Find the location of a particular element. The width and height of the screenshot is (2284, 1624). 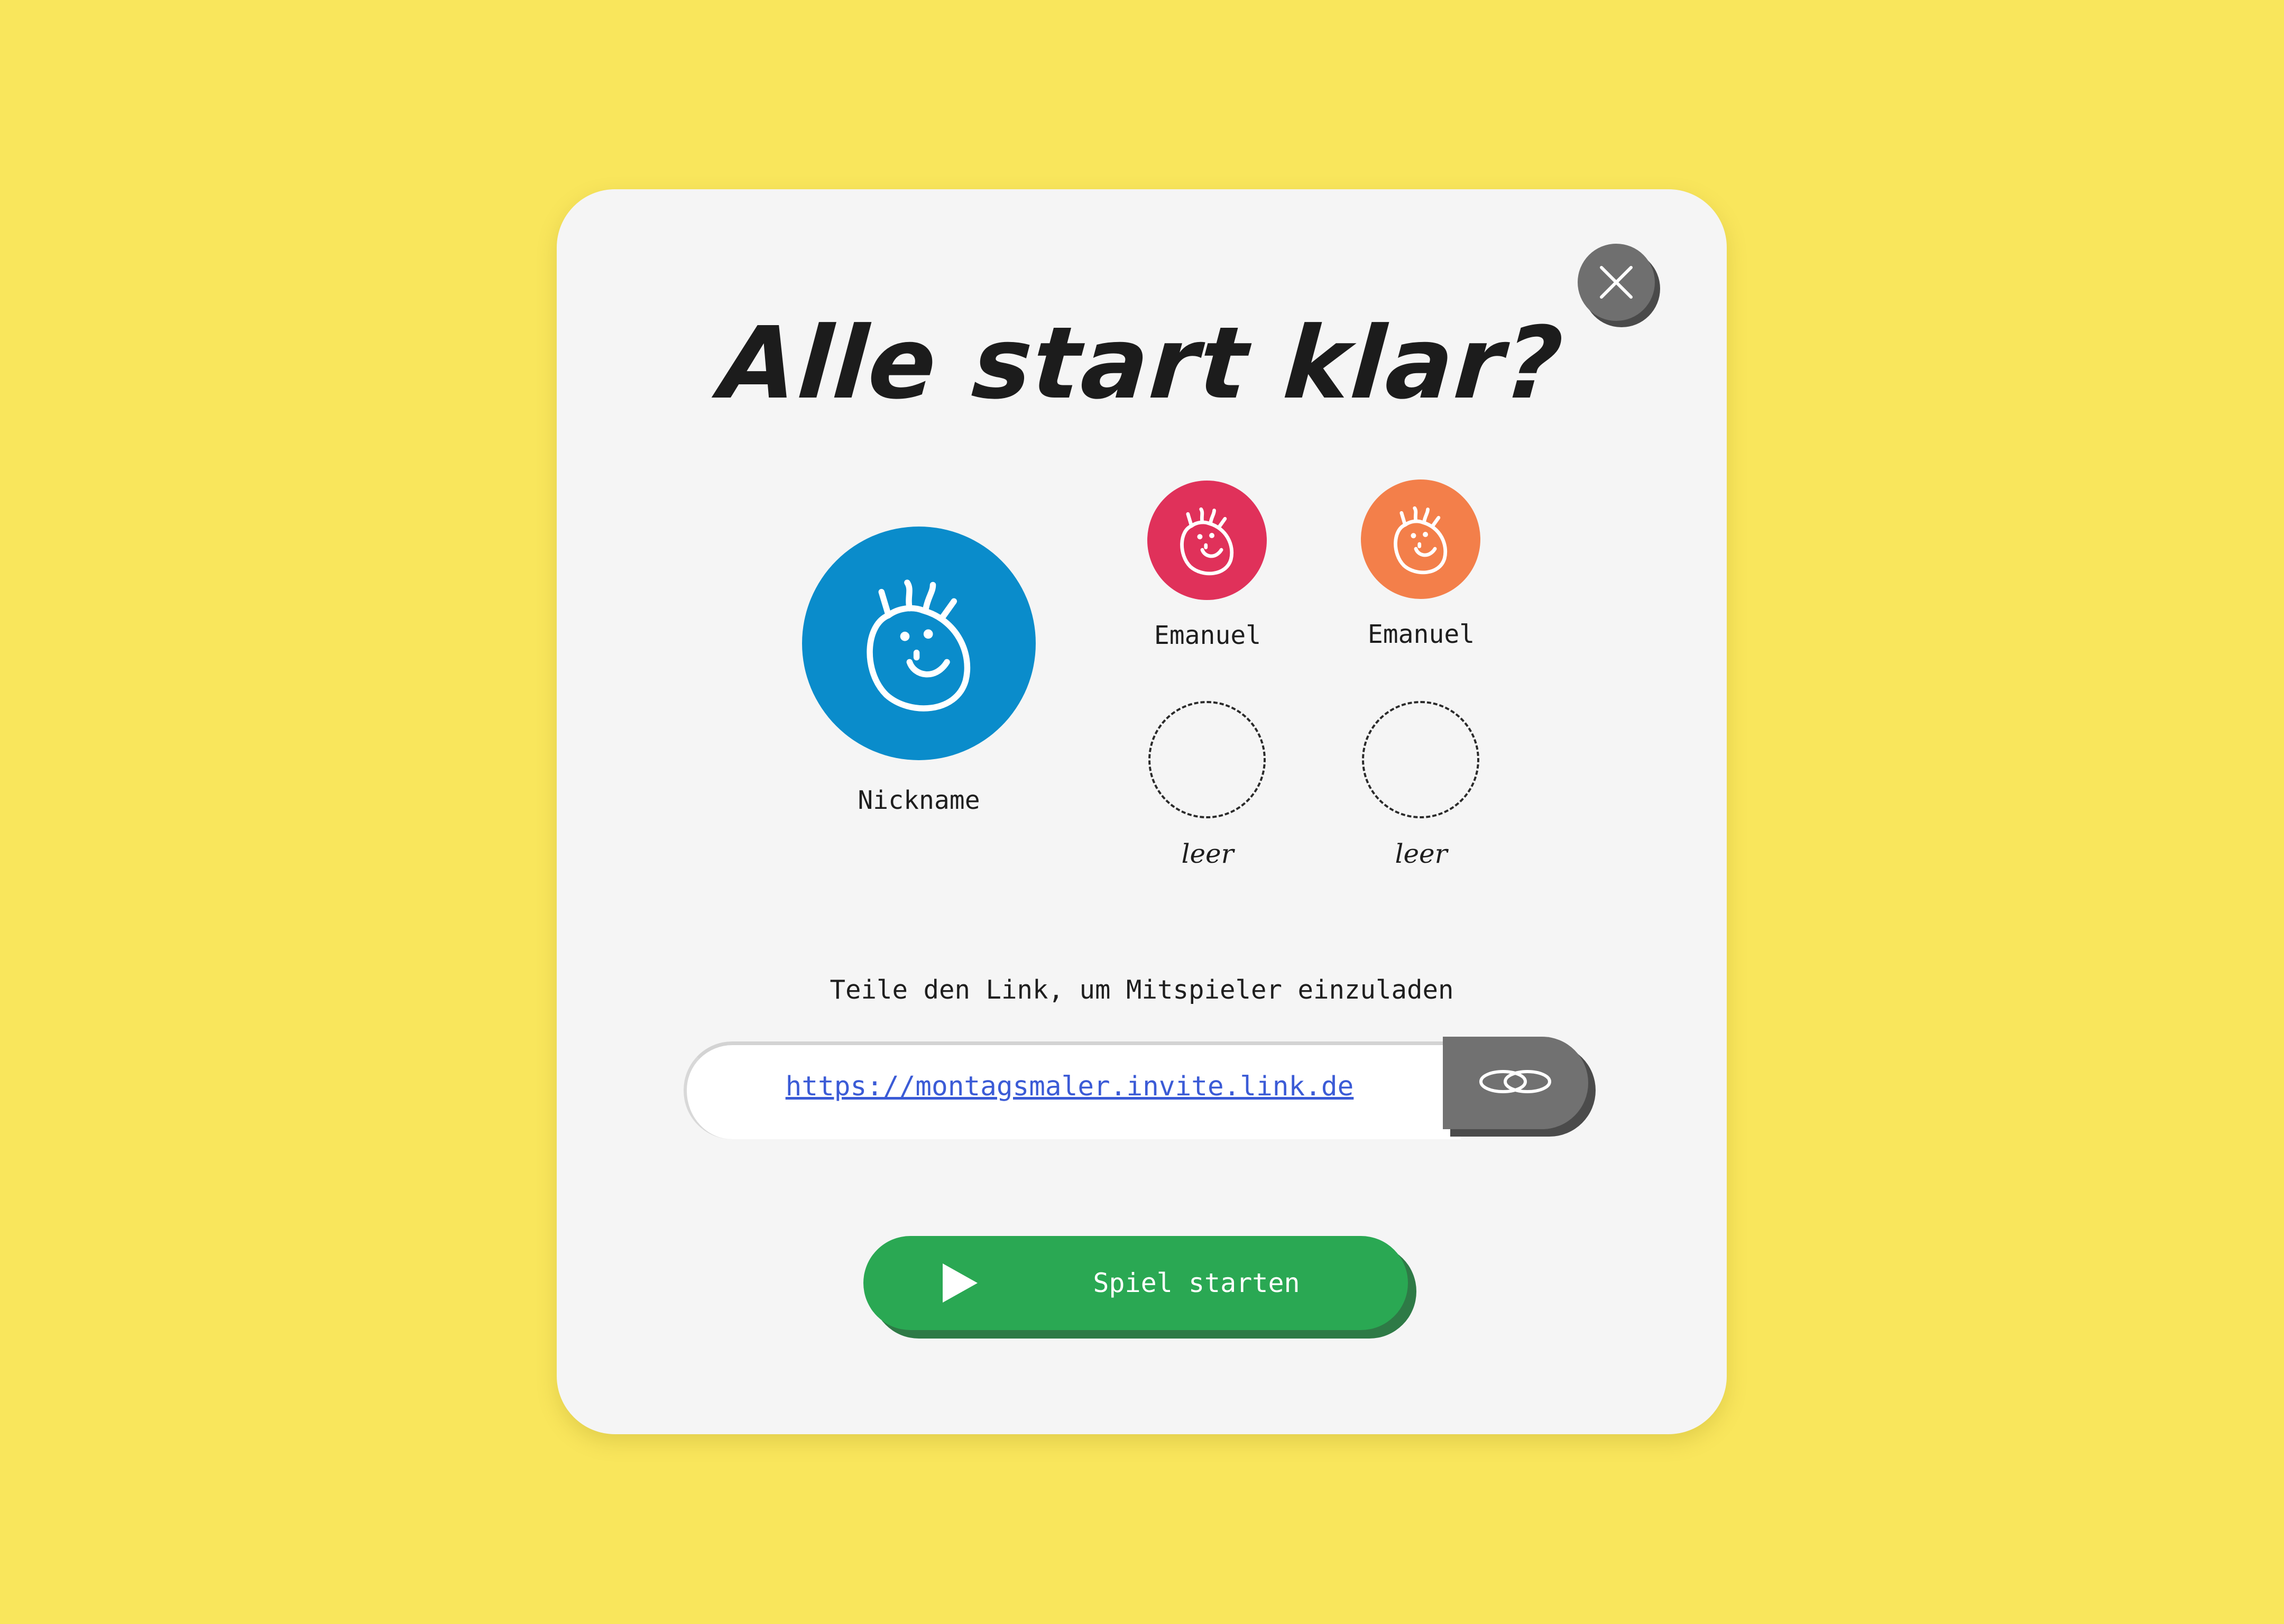

start-game-label: Spiel starten is located at coordinates (1196, 1283).